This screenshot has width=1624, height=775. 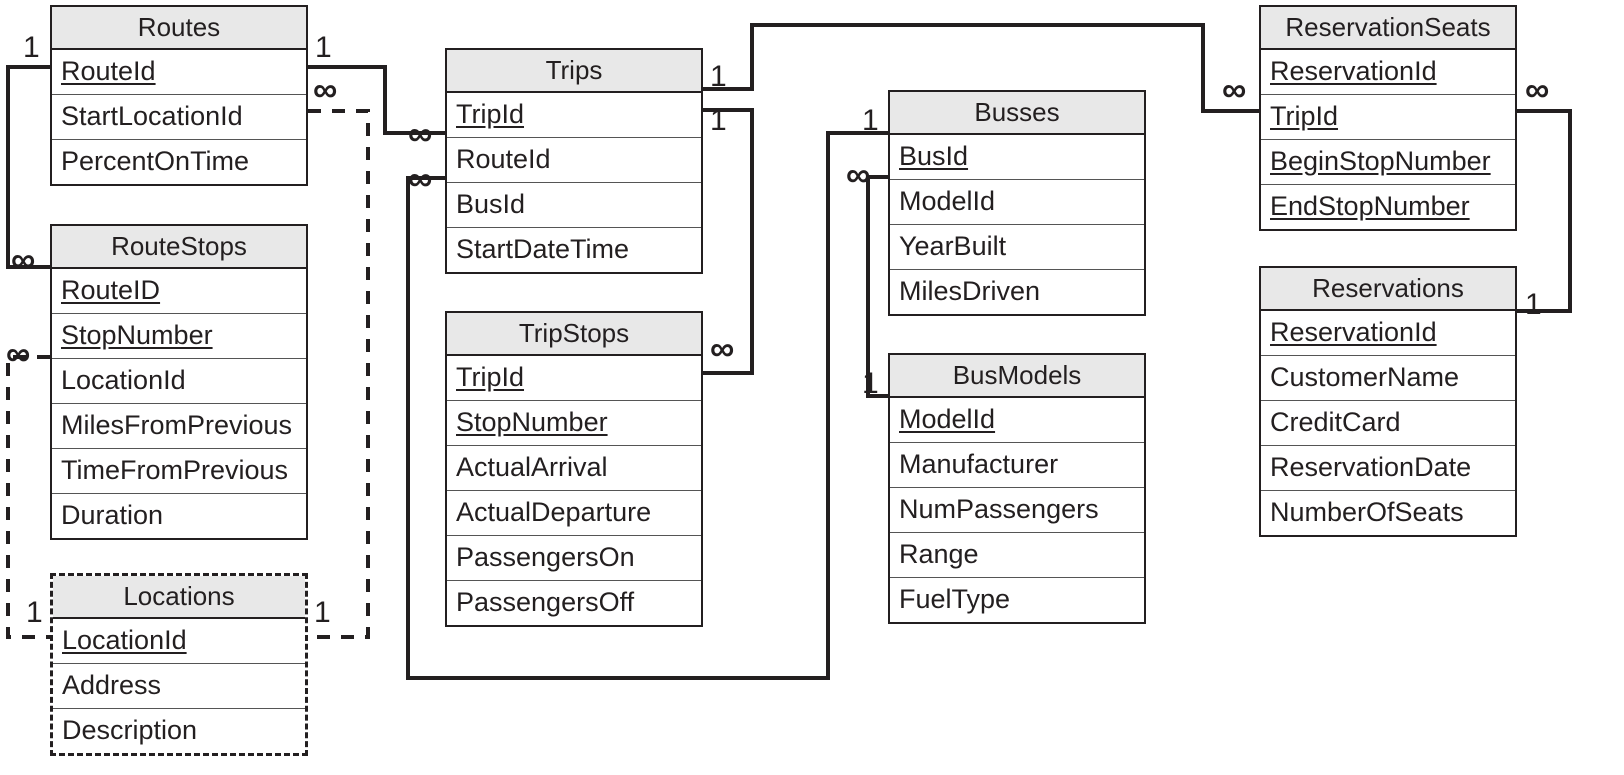 What do you see at coordinates (1017, 600) in the screenshot?
I see `field-fueltype: FuelType` at bounding box center [1017, 600].